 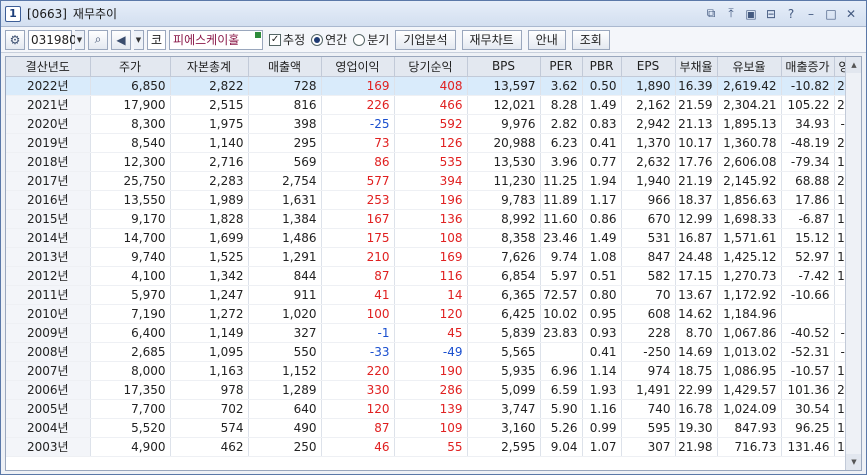 I want to click on table-cell: 307, so click(x=648, y=447).